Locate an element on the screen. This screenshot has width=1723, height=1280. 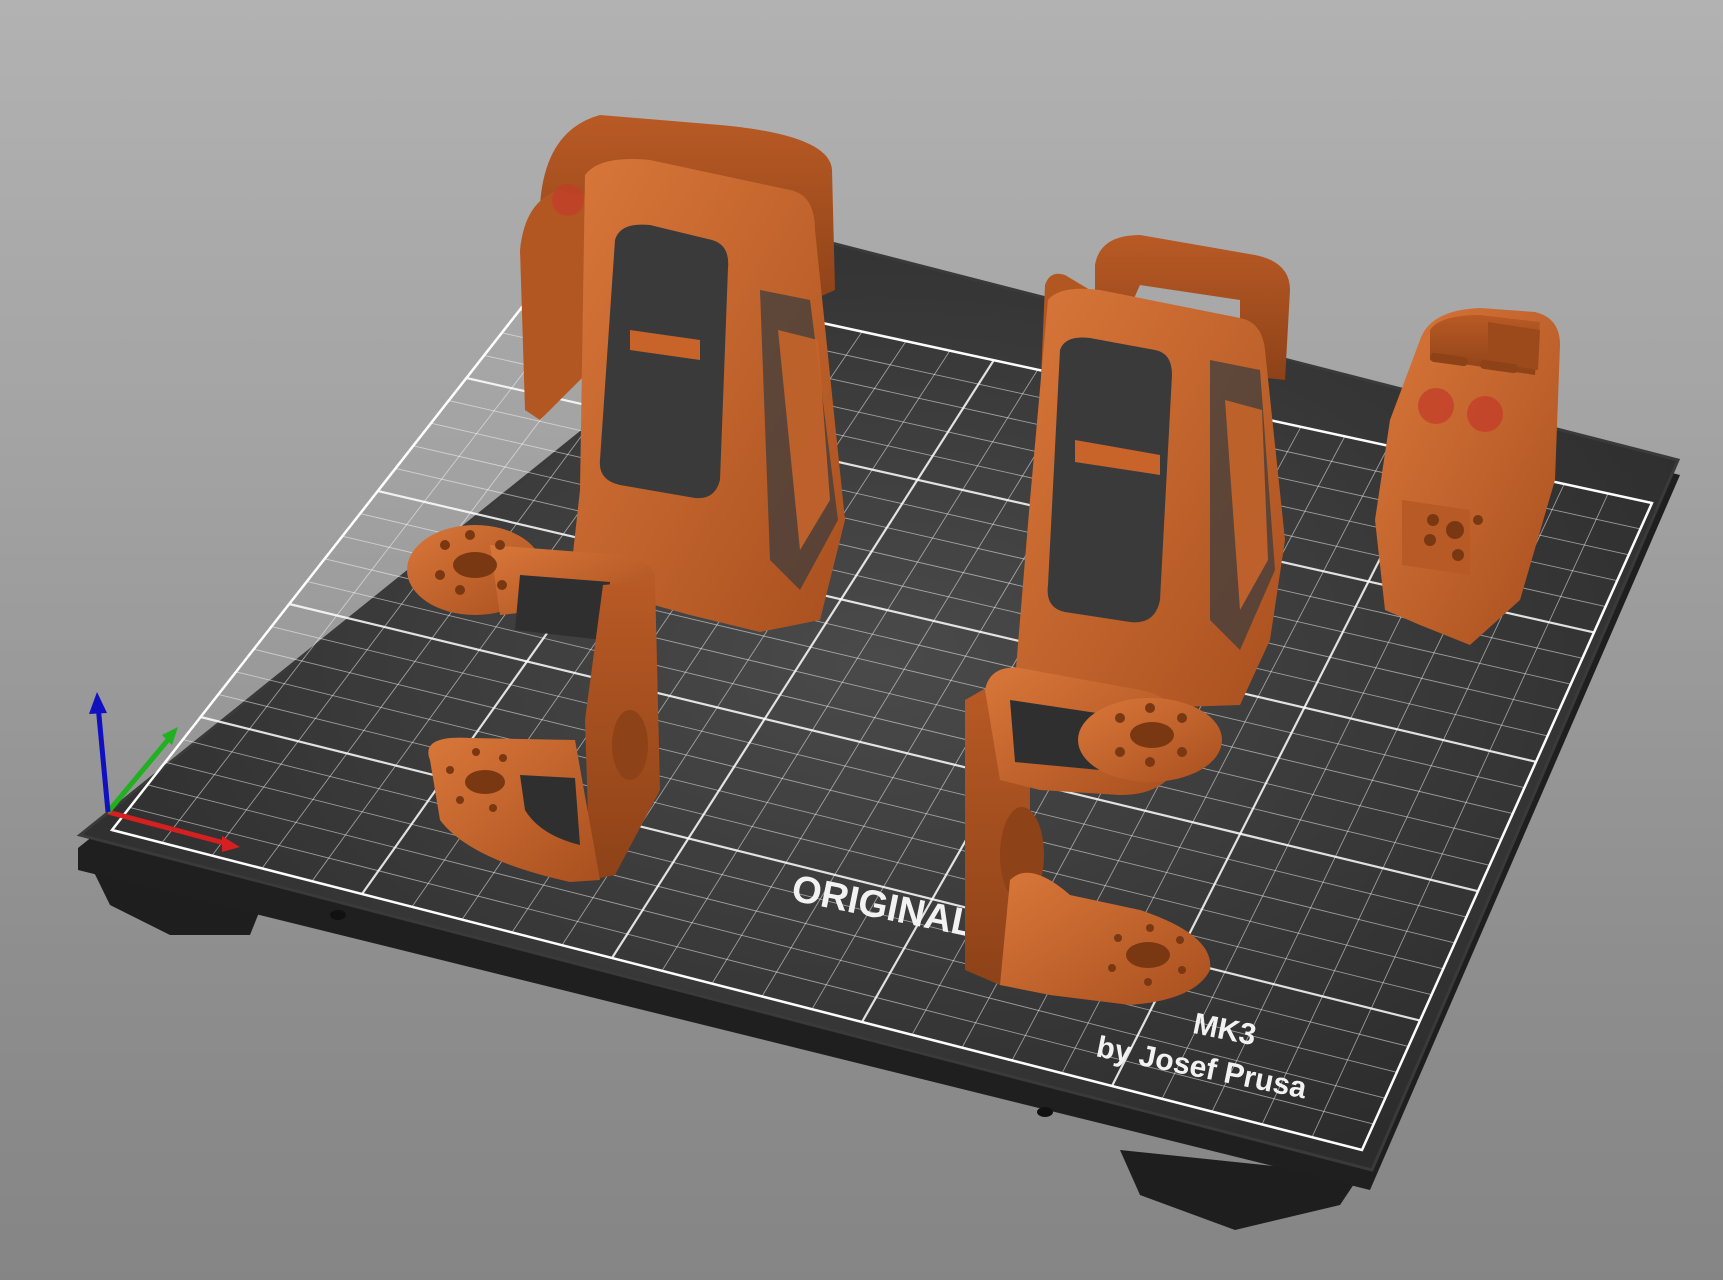
bed-hole-right is located at coordinates (1045, 1112).